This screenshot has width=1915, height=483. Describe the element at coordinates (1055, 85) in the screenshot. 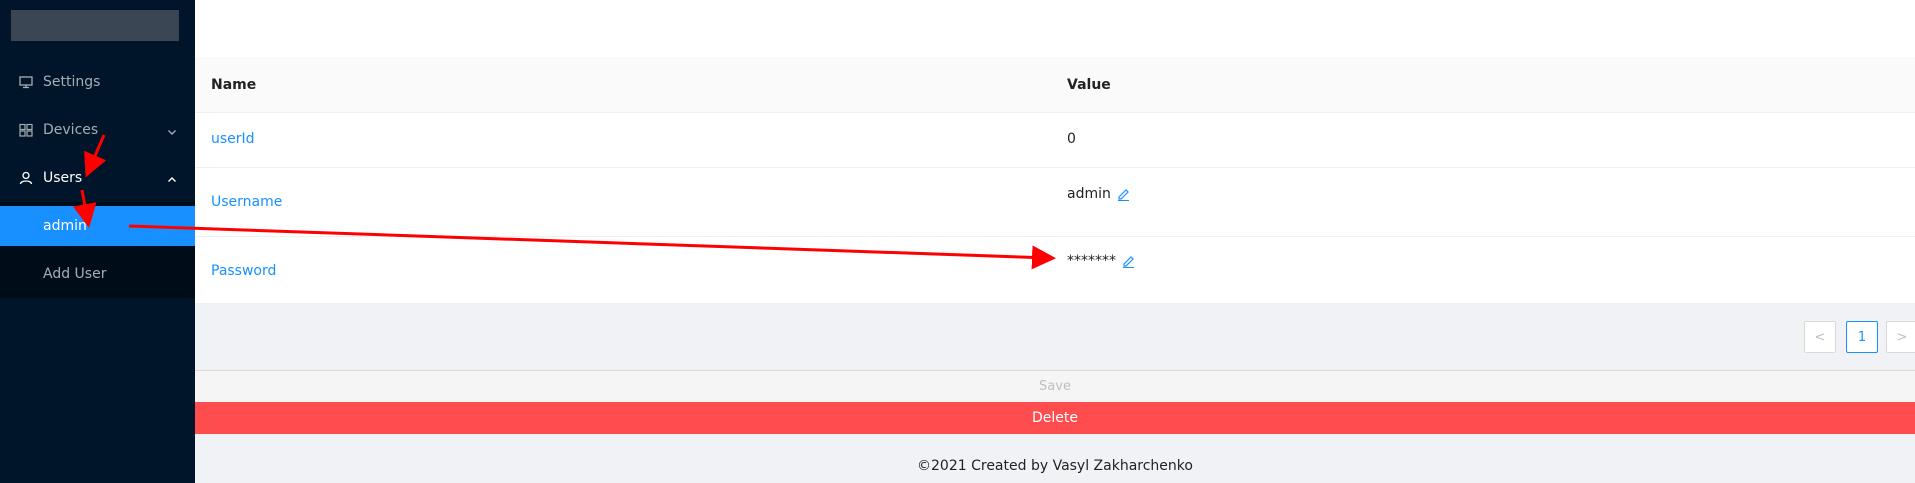

I see `table-header: Name Value` at that location.